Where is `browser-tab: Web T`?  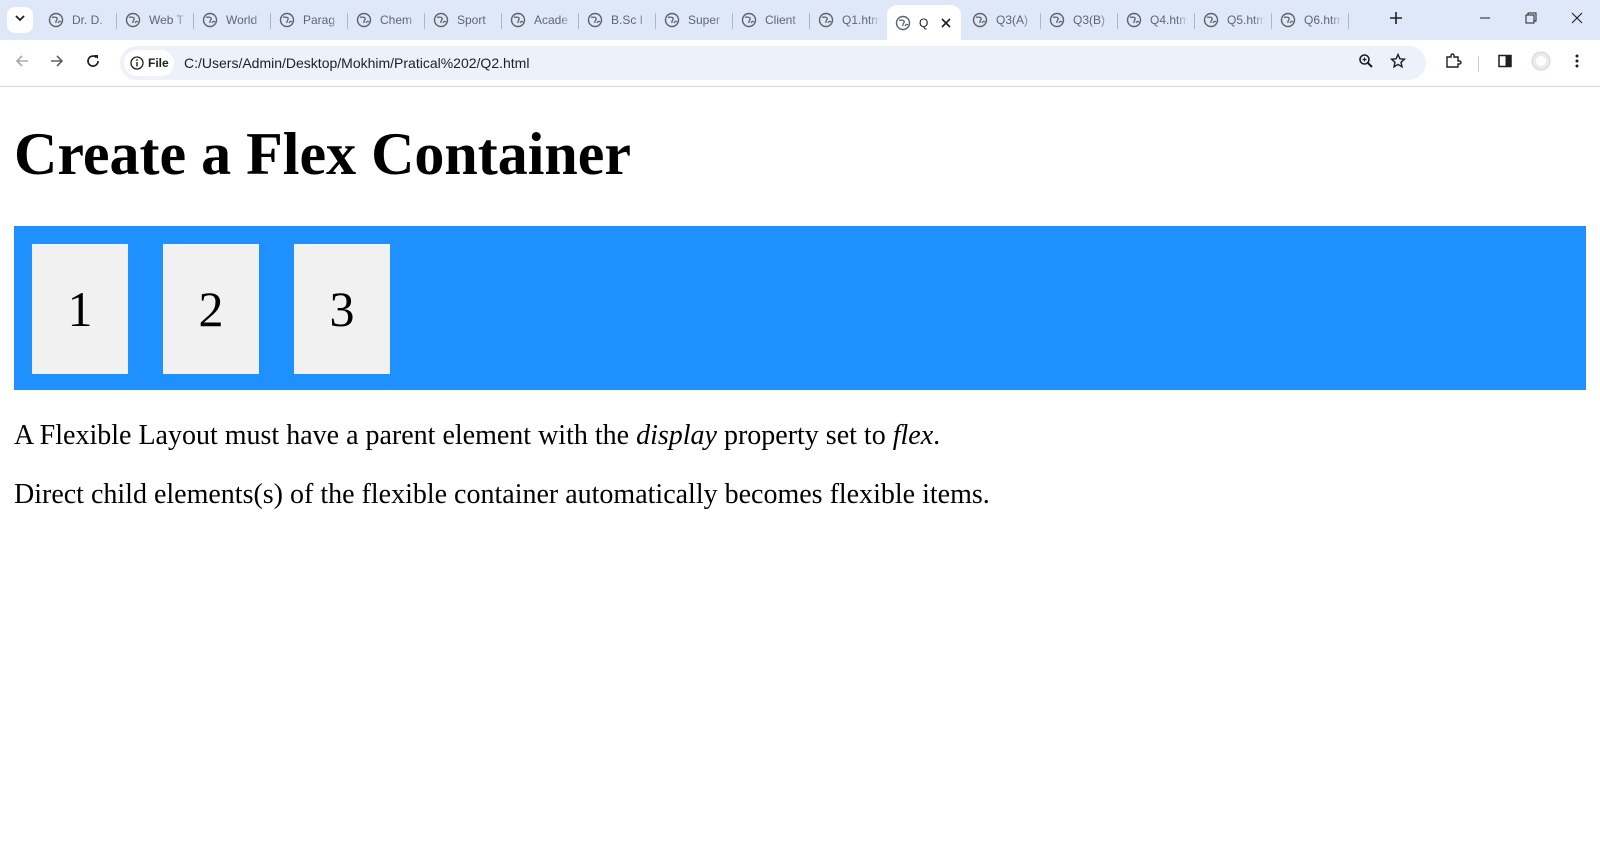
browser-tab: Web T is located at coordinates (155, 20).